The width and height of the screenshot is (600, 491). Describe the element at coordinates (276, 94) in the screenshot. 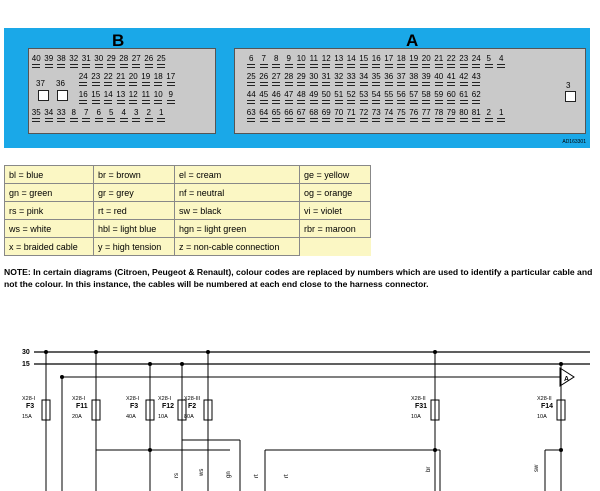

I see `pin-number: 46` at that location.